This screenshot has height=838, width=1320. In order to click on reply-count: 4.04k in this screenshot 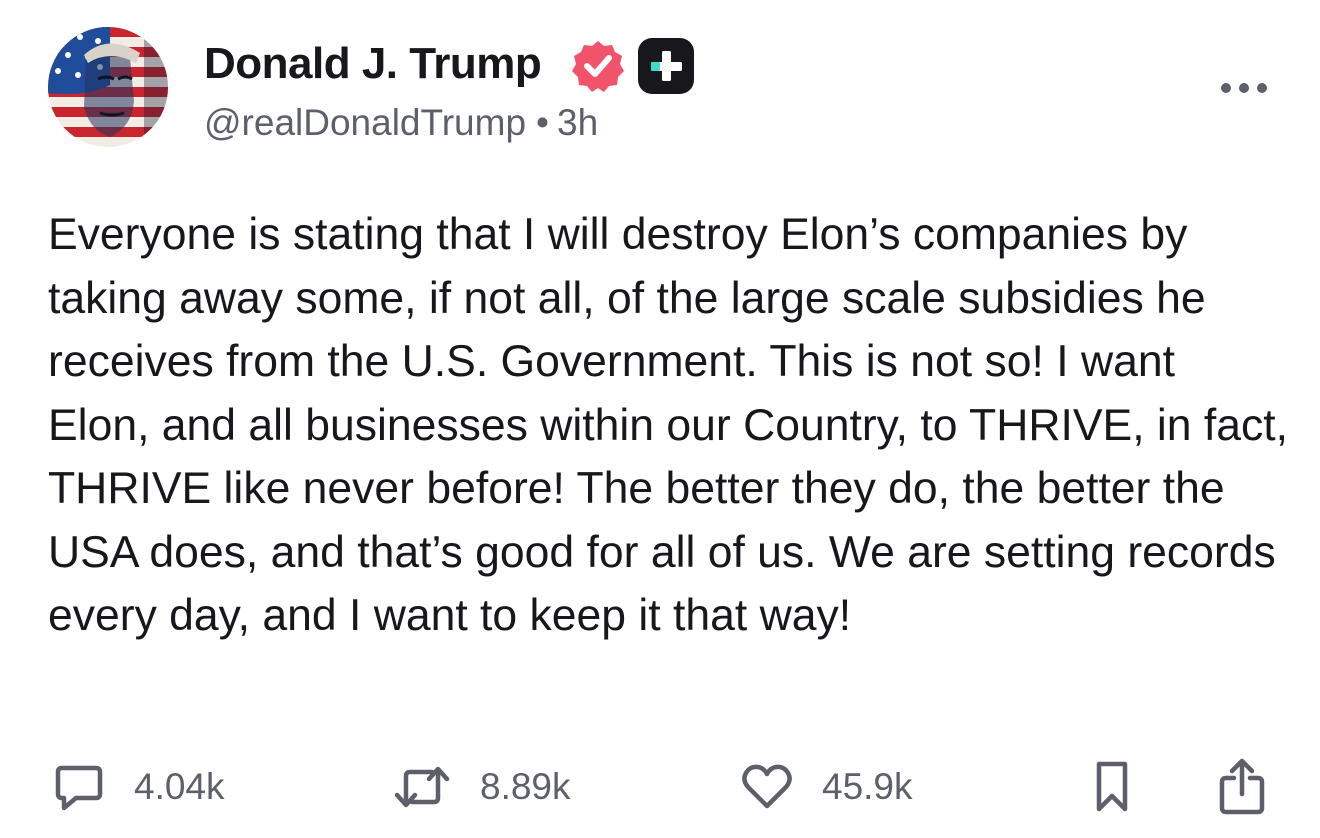, I will do `click(179, 786)`.